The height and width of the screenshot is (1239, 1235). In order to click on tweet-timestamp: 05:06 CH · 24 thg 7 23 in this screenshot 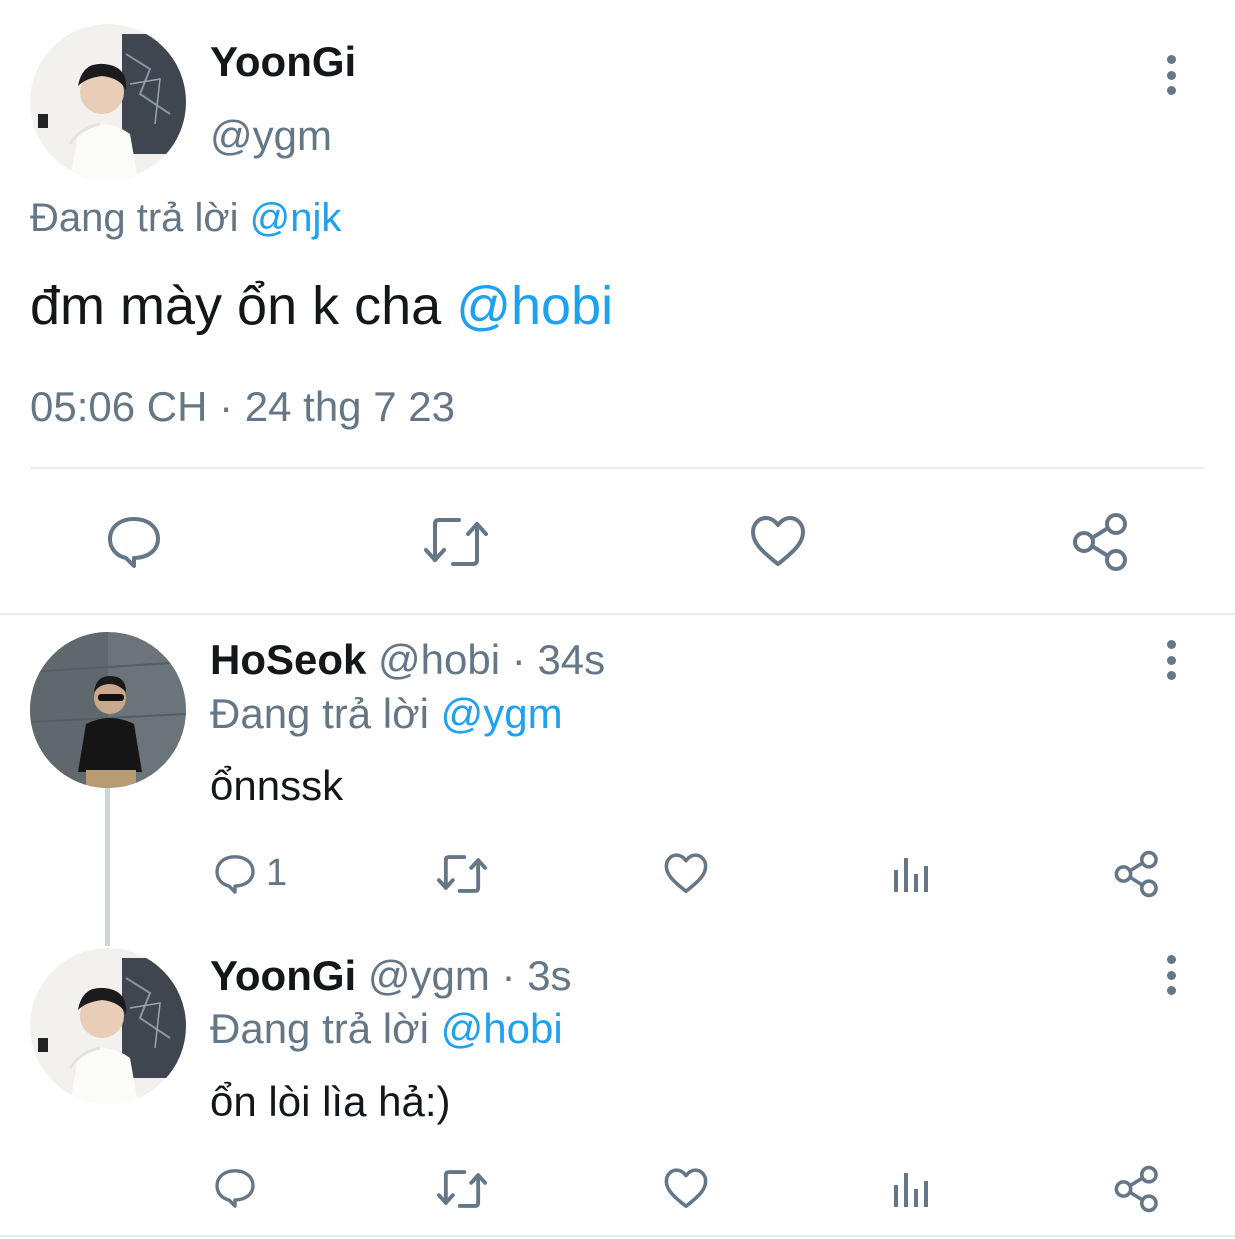, I will do `click(242, 407)`.